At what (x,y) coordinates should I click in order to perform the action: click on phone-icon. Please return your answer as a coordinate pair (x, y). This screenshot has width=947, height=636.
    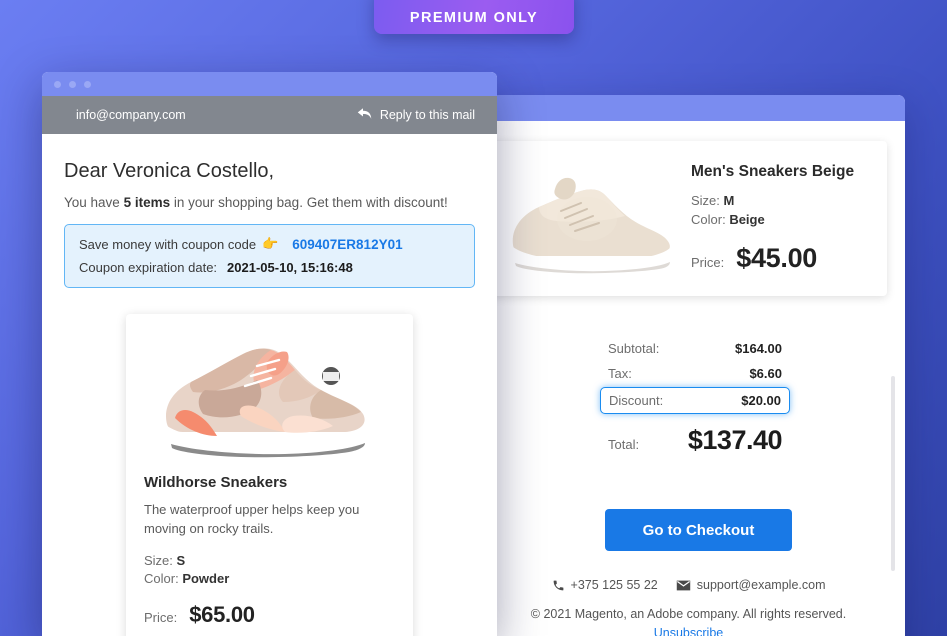
    Looking at the image, I should click on (558, 585).